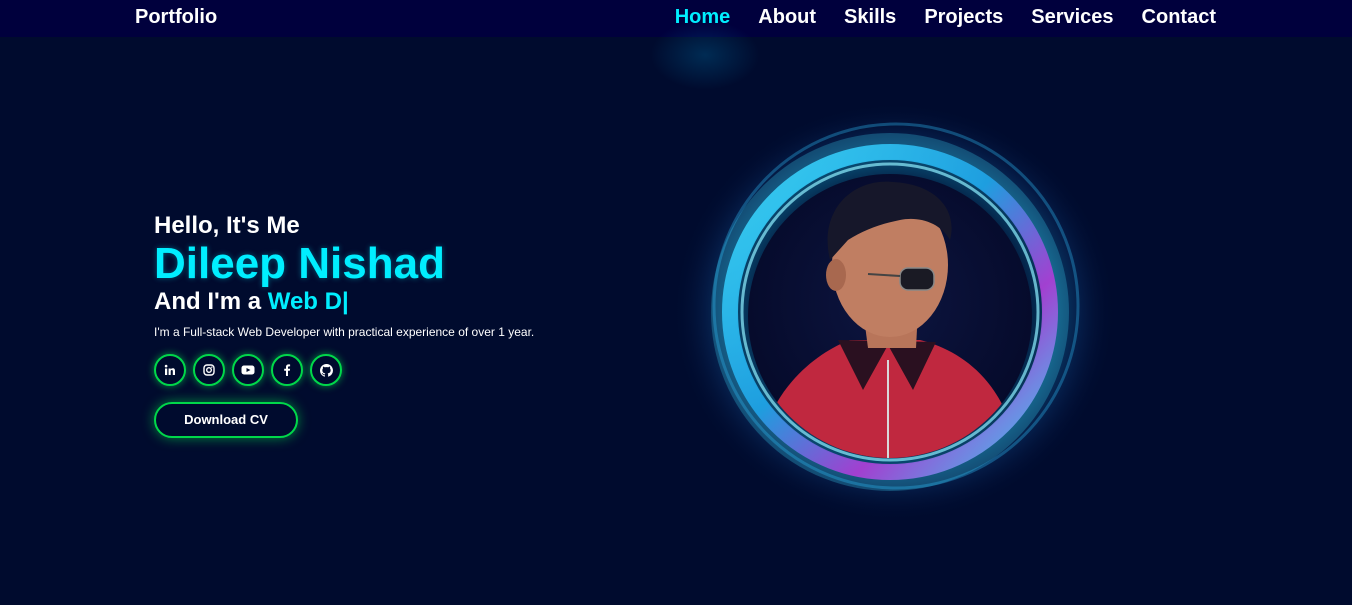 This screenshot has height=605, width=1352. I want to click on hero-name: Dileep Nishad, so click(299, 263).